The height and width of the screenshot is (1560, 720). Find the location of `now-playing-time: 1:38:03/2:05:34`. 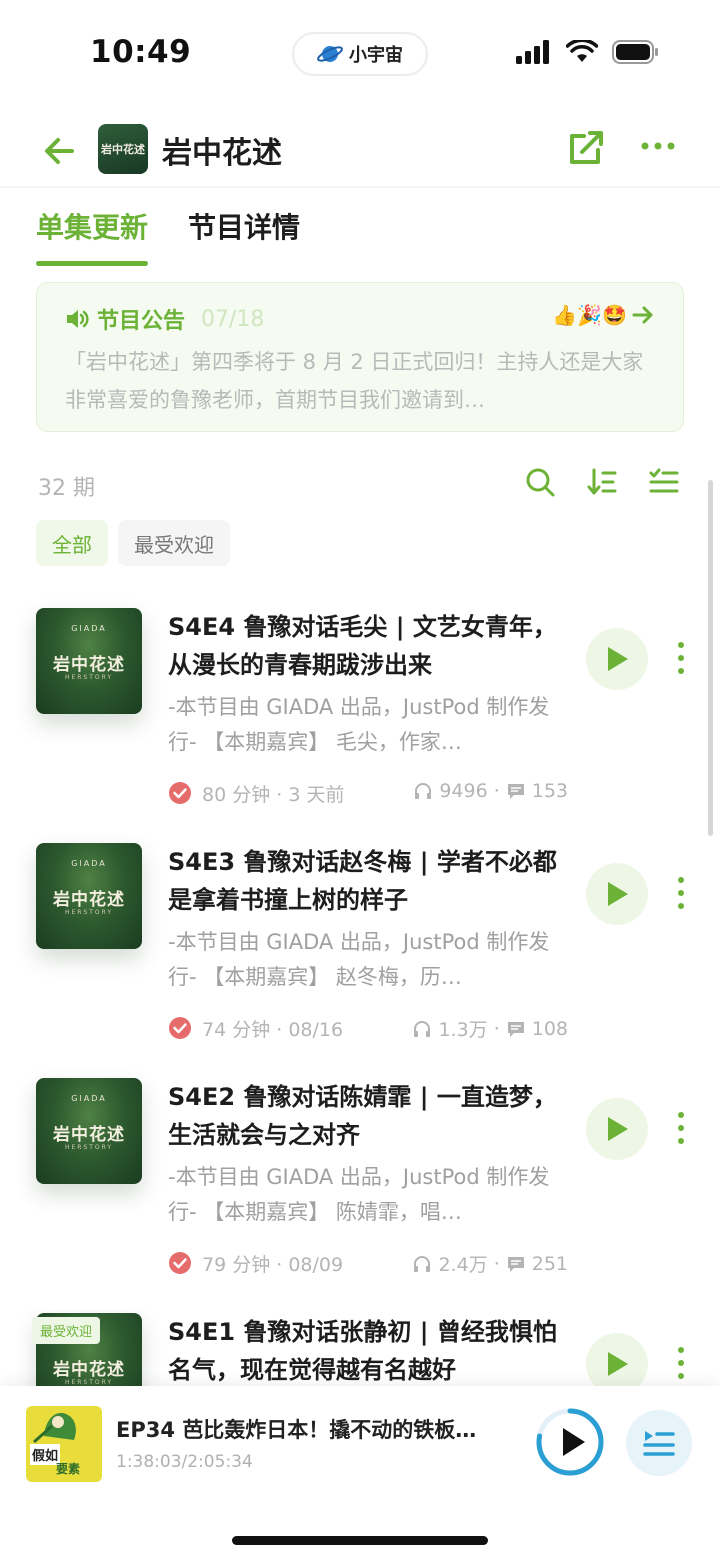

now-playing-time: 1:38:03/2:05:34 is located at coordinates (184, 1462).